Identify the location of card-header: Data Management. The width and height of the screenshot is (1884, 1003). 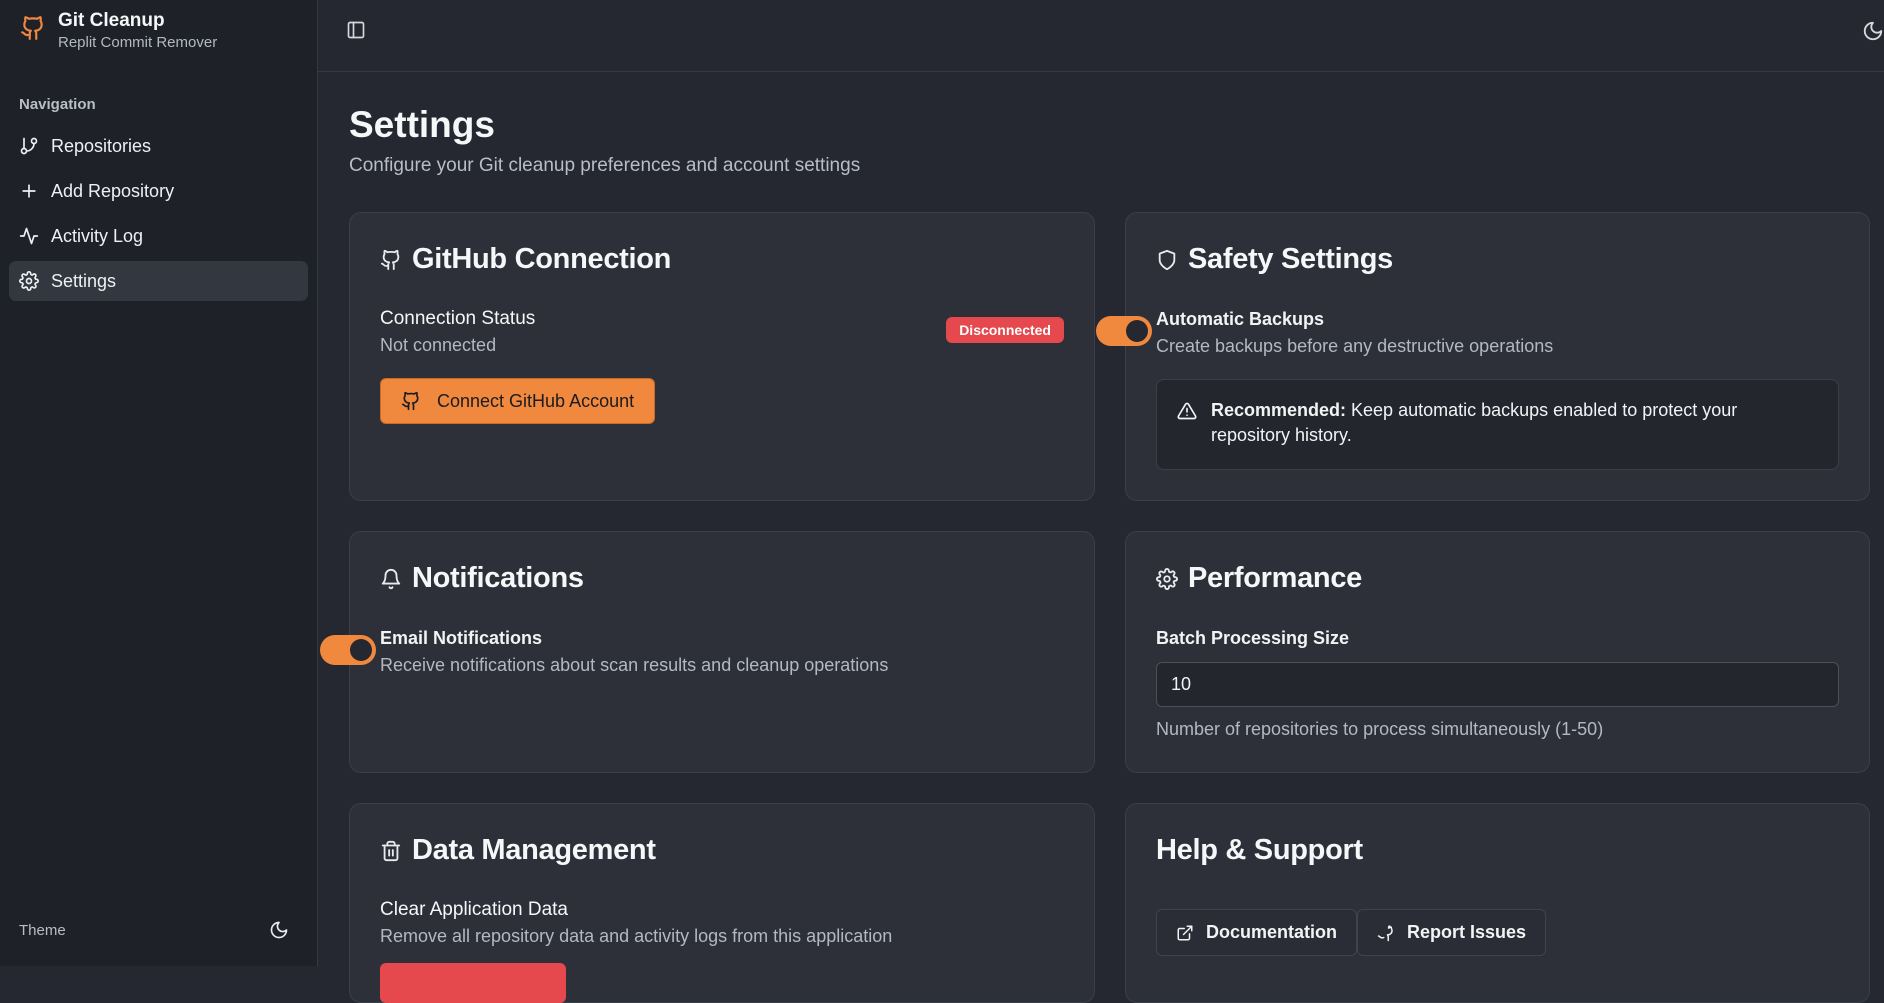
(518, 850).